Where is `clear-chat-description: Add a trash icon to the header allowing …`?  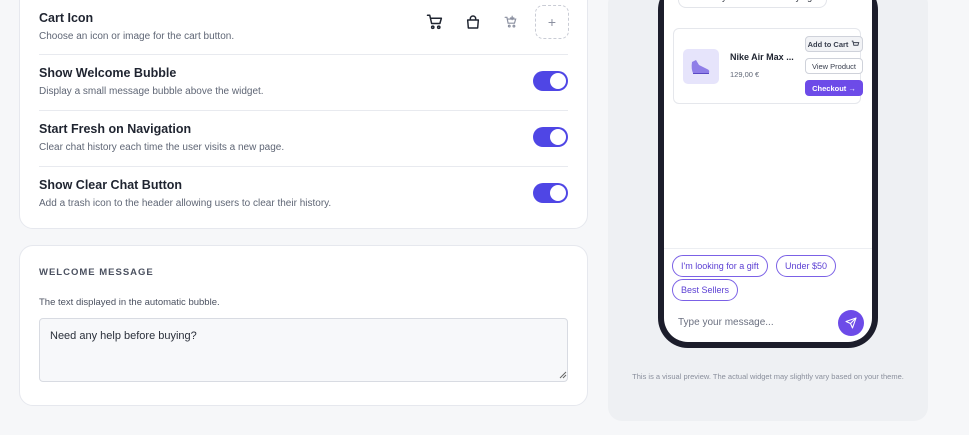 clear-chat-description: Add a trash icon to the header allowing … is located at coordinates (185, 203).